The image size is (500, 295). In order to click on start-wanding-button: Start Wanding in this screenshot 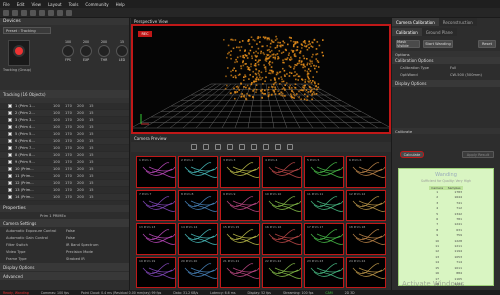, I will do `click(438, 44)`.